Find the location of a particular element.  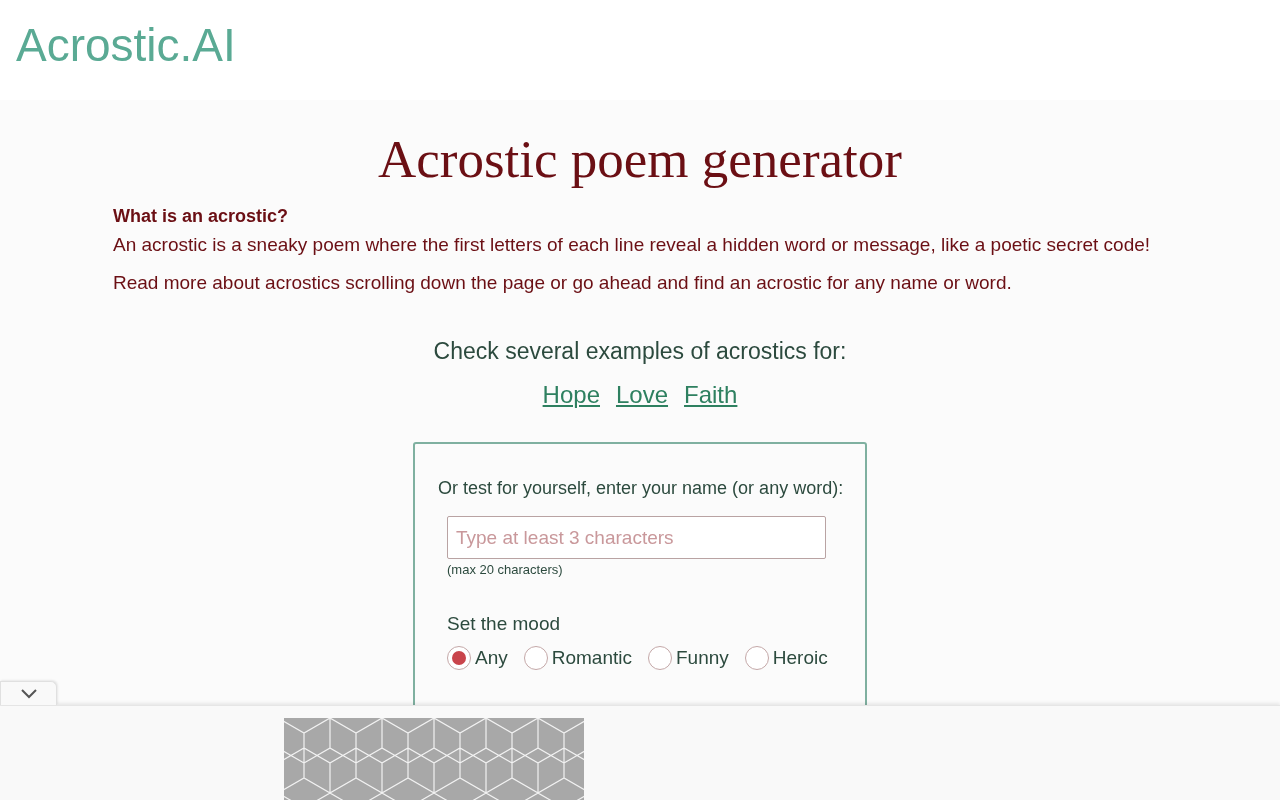

field-label: Or test for yourself, enter your name (or any word): is located at coordinates (641, 488).